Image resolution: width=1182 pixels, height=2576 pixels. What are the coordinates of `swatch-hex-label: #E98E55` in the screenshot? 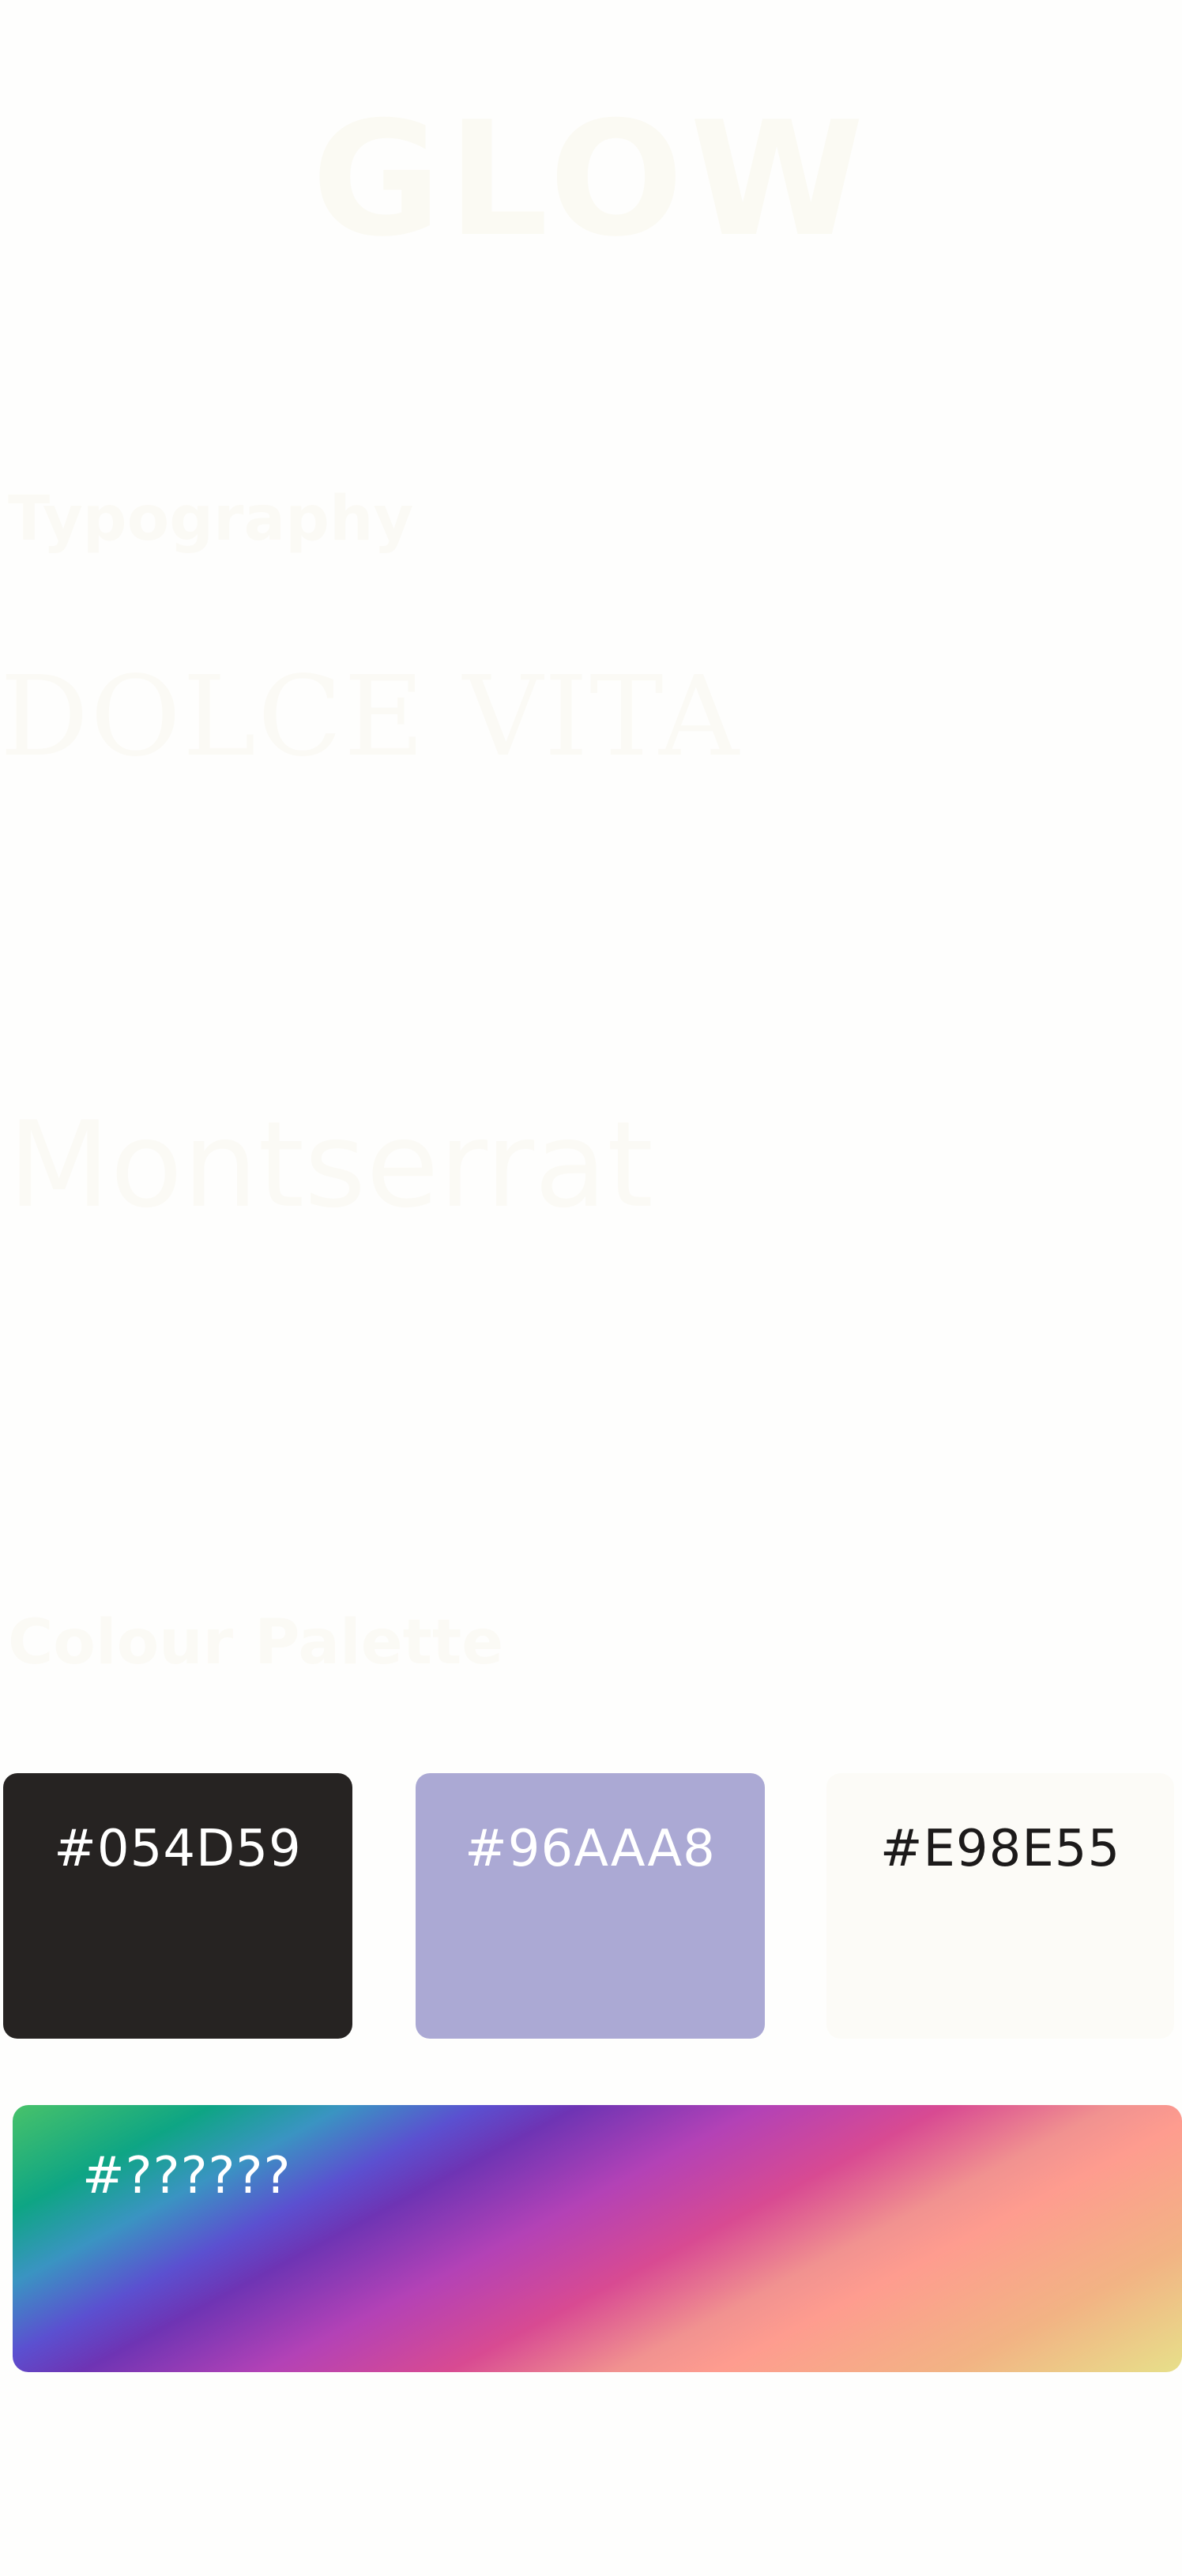 It's located at (1000, 1849).